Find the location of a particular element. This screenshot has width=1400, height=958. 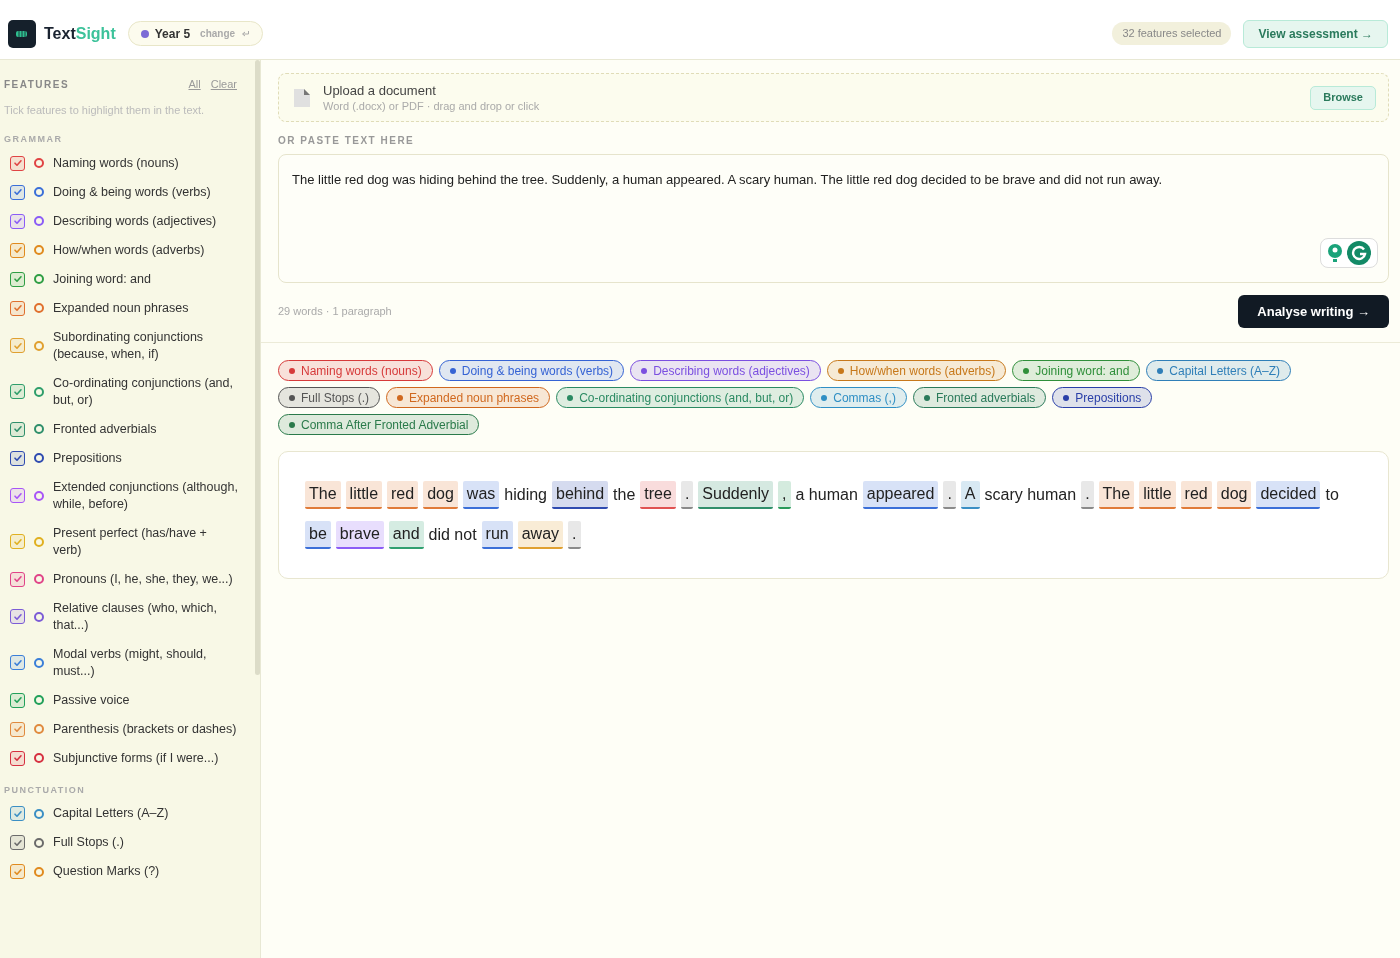

year-selector: Year 5 change is located at coordinates (195, 33).